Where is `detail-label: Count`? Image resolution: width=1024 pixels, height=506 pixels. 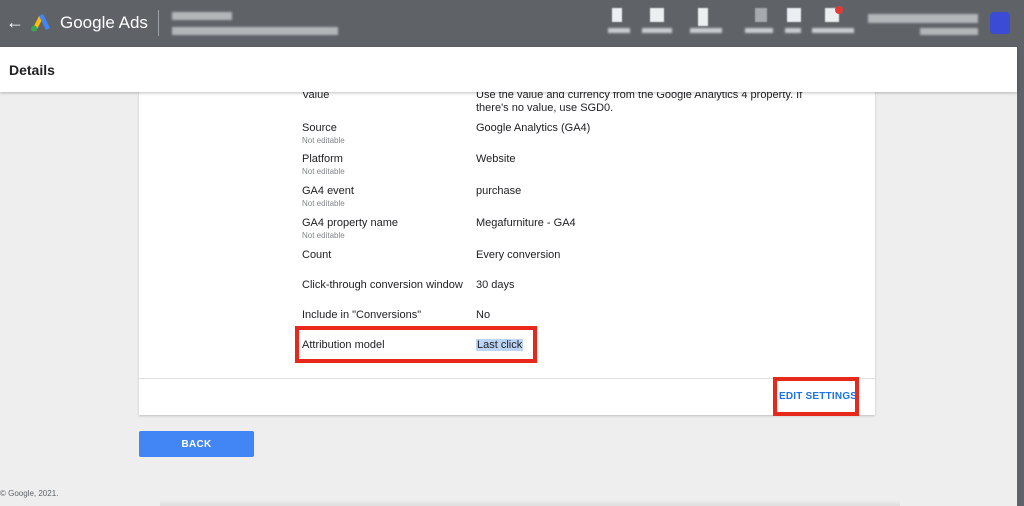
detail-label: Count is located at coordinates (317, 255).